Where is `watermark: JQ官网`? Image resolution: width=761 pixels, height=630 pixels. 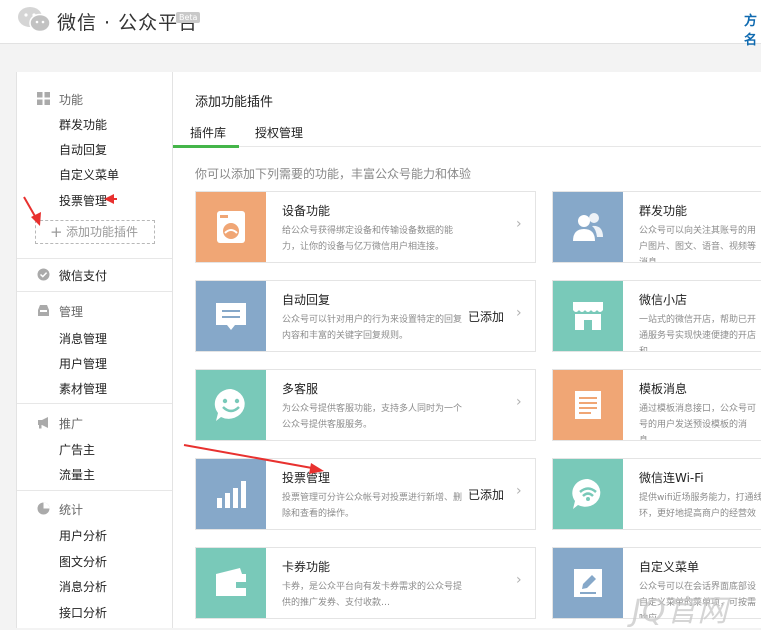
watermark: JQ官网 is located at coordinates (680, 611).